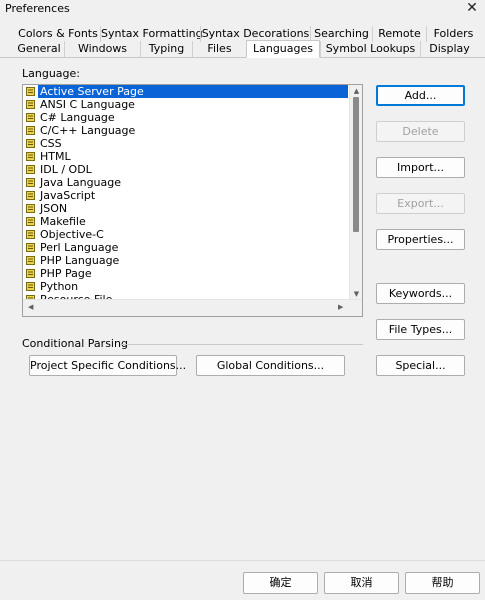  I want to click on title-bar: Preferences ✕, so click(242, 9).